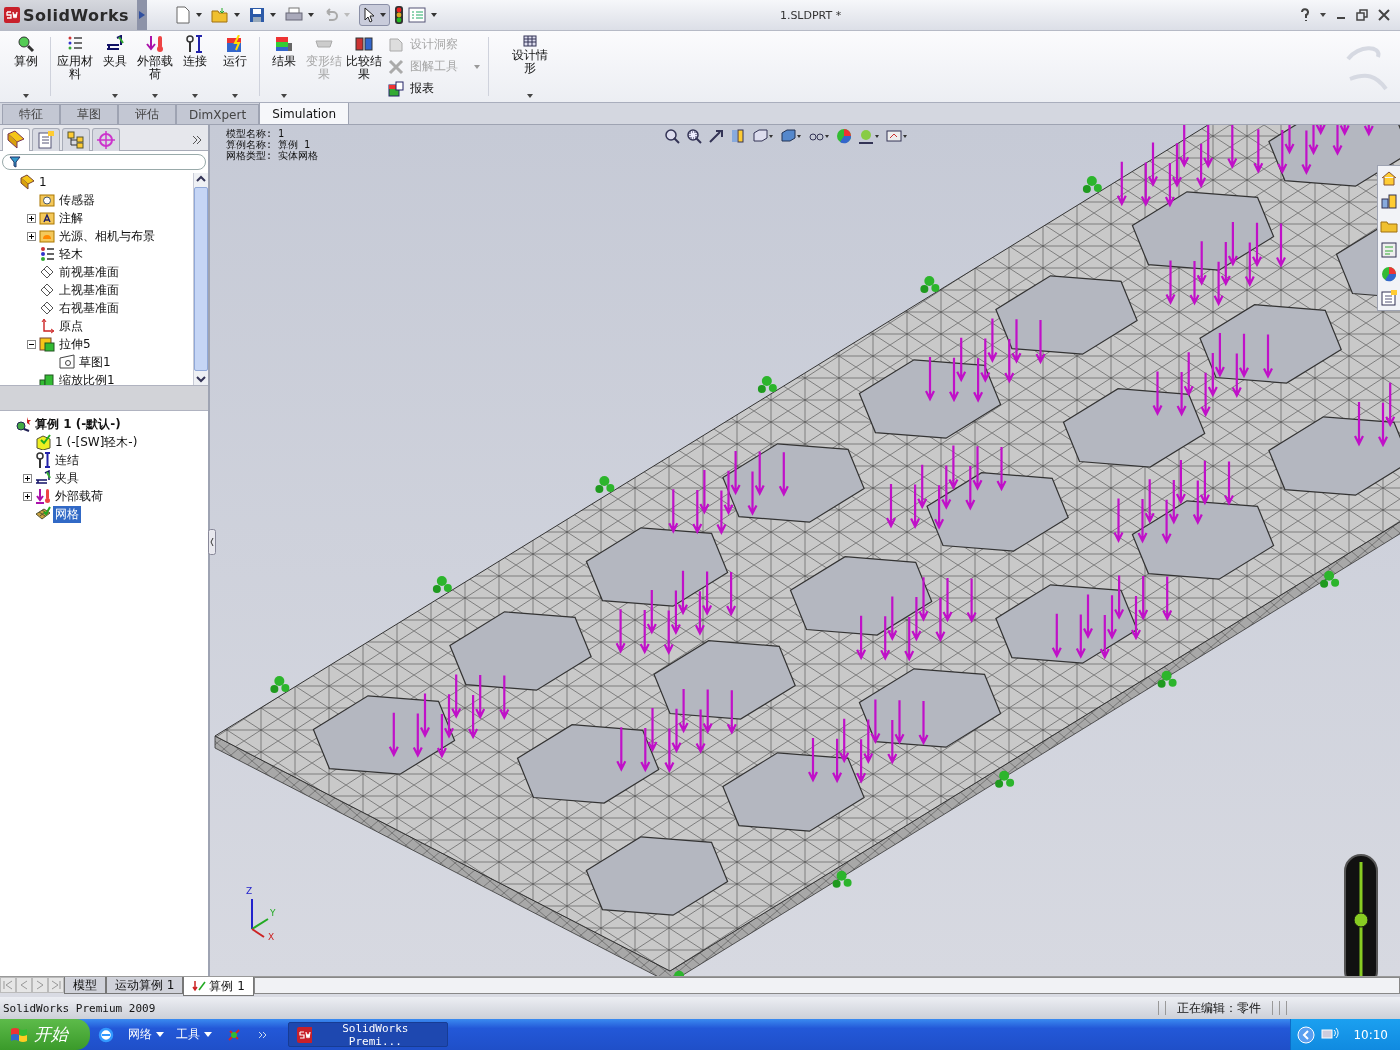 The height and width of the screenshot is (1050, 1400). Describe the element at coordinates (71, 254) in the screenshot. I see `tree-item: 轻木` at that location.